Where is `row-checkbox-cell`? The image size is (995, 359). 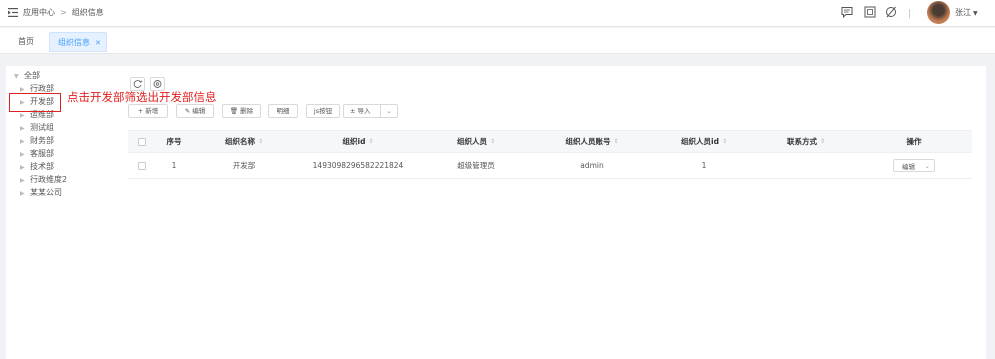 row-checkbox-cell is located at coordinates (142, 165).